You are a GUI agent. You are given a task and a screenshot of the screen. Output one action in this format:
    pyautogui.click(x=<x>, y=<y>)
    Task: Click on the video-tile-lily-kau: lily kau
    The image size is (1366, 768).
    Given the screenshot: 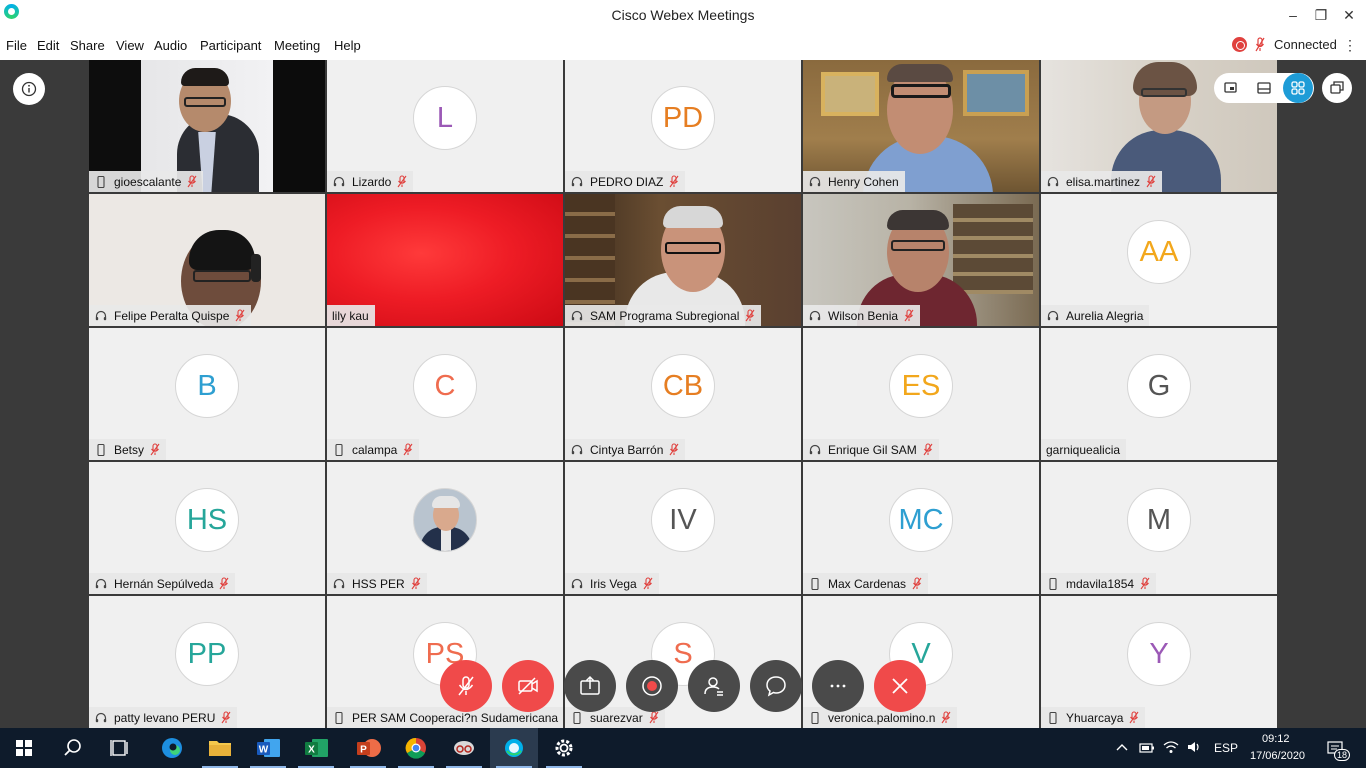 What is the action you would take?
    pyautogui.click(x=445, y=260)
    